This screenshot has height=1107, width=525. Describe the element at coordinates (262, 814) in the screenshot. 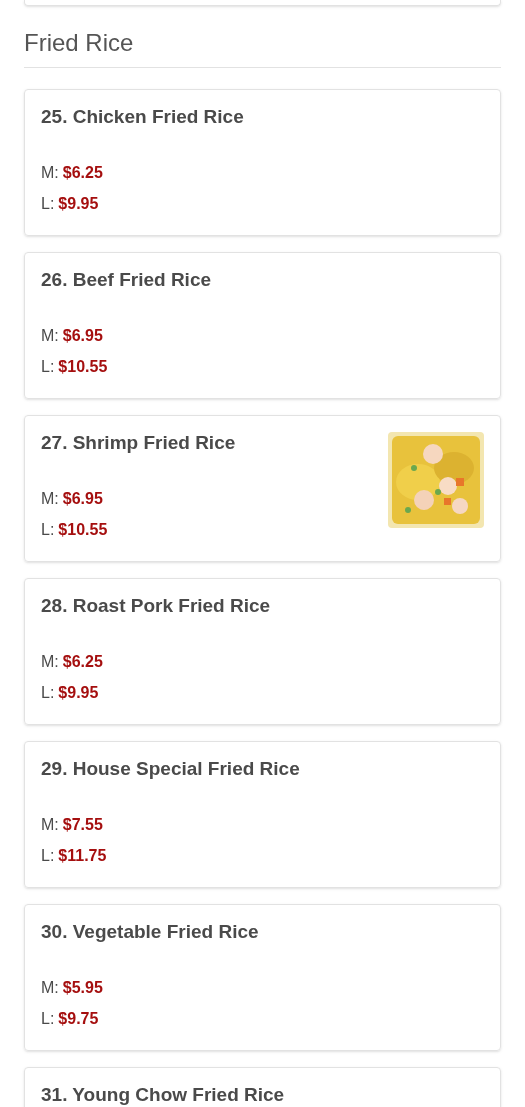

I see `menu-item-card: 29. House Special Fried Rice M: $7.55 L: $11.75` at that location.